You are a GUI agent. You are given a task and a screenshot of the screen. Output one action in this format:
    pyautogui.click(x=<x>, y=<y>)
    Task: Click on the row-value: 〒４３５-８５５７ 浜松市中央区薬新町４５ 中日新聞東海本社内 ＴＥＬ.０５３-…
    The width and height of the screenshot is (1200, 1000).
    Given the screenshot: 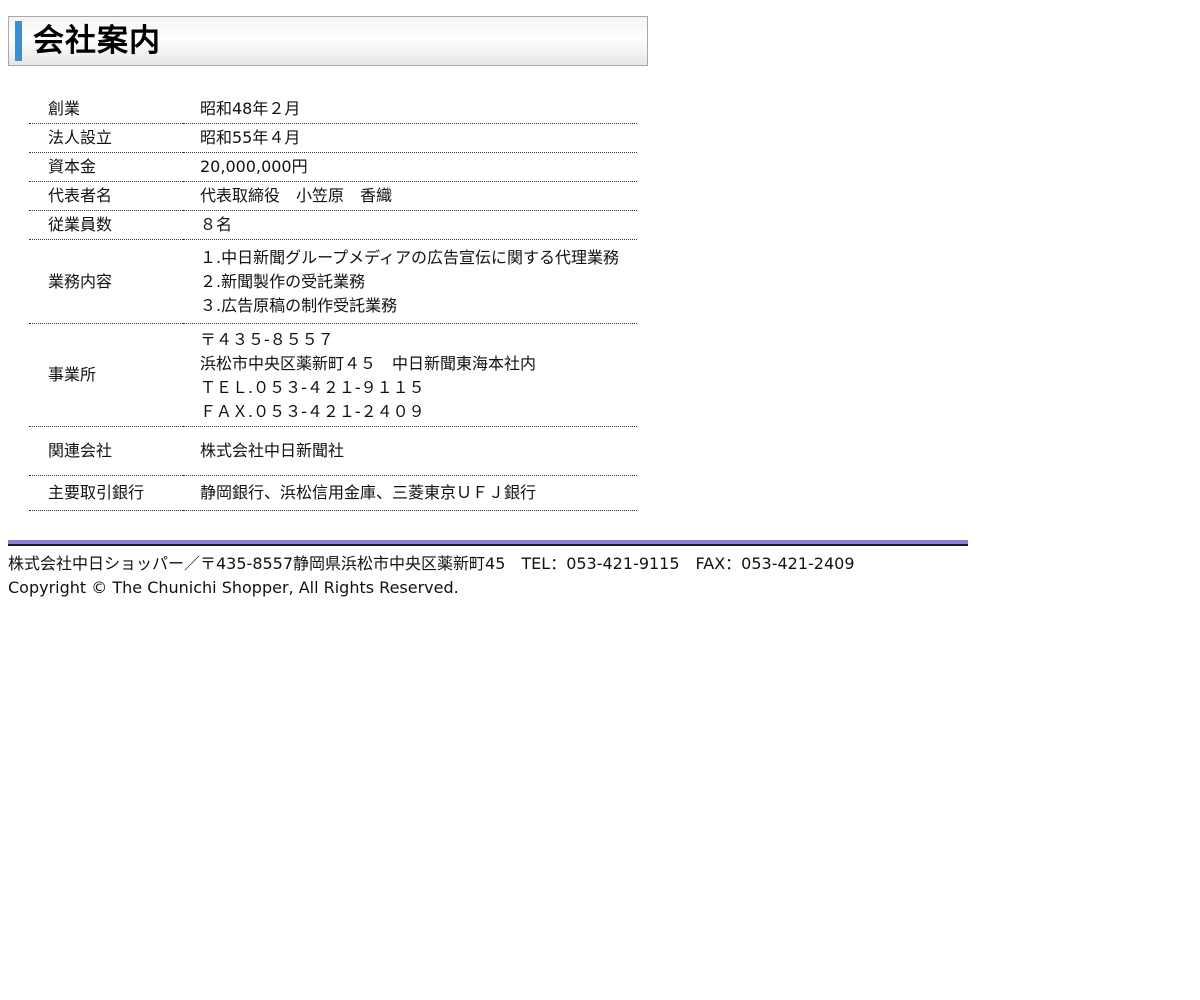 What is the action you would take?
    pyautogui.click(x=410, y=375)
    